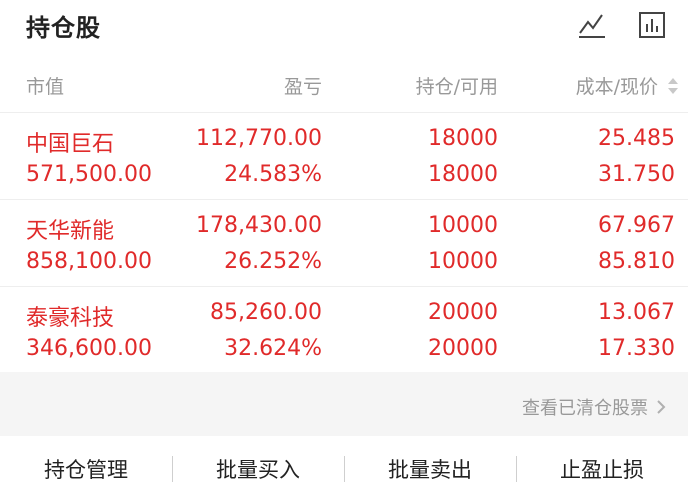  Describe the element at coordinates (463, 261) in the screenshot. I see `available-qty: 10000` at that location.